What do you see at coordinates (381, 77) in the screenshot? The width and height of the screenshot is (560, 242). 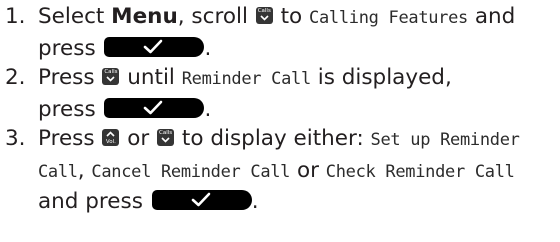 I see `text: is displayed,` at bounding box center [381, 77].